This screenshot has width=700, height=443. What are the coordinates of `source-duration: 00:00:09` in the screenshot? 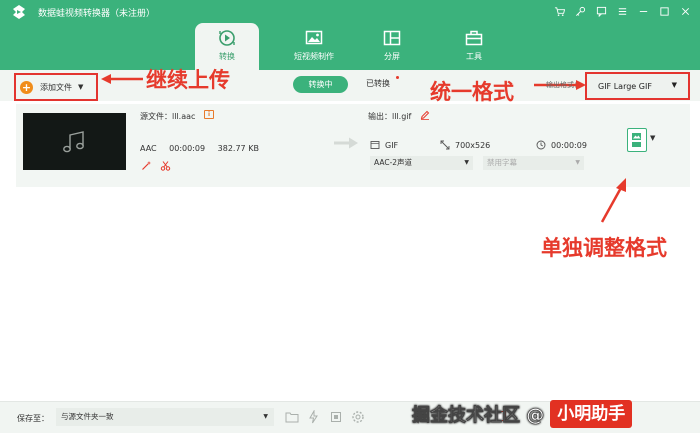 It's located at (187, 148).